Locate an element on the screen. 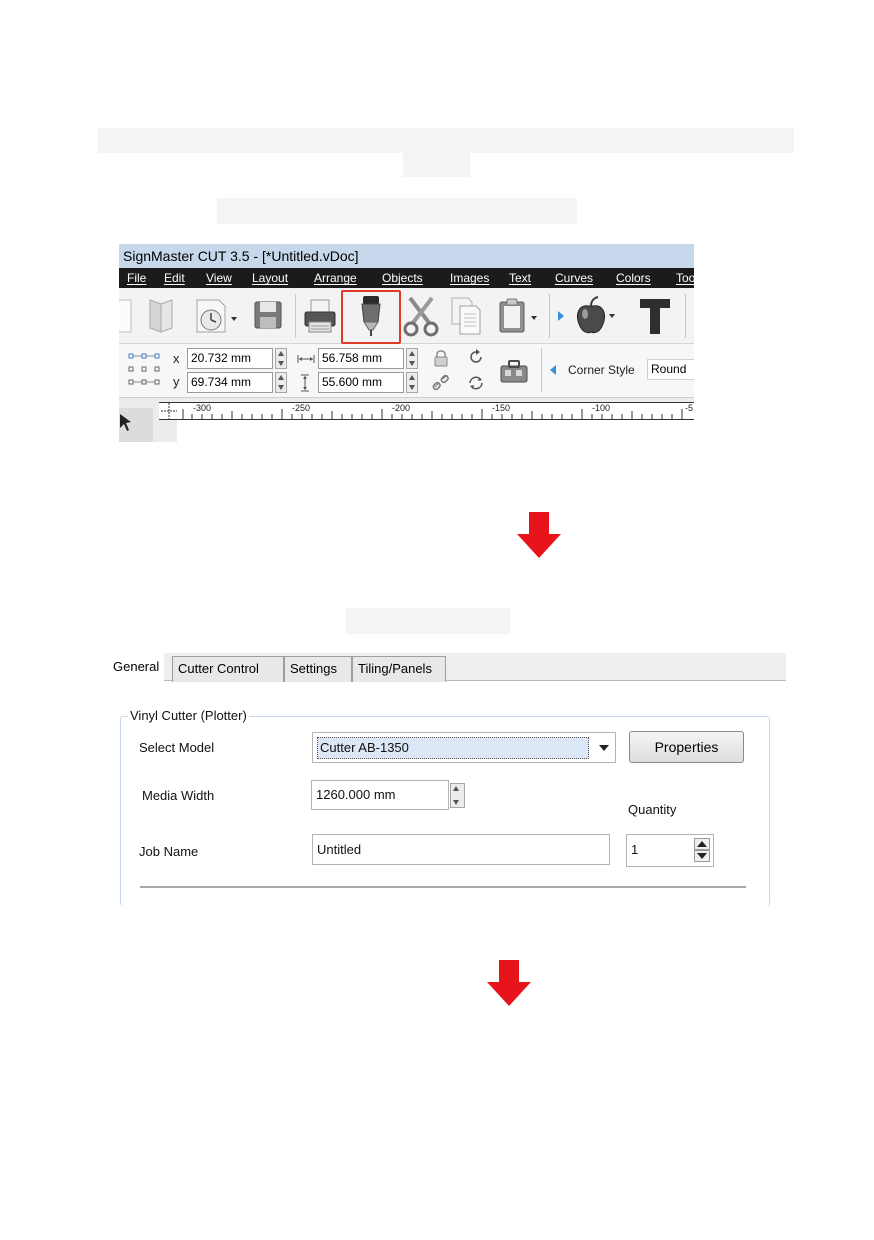  menu-text: Text is located at coordinates (520, 278).